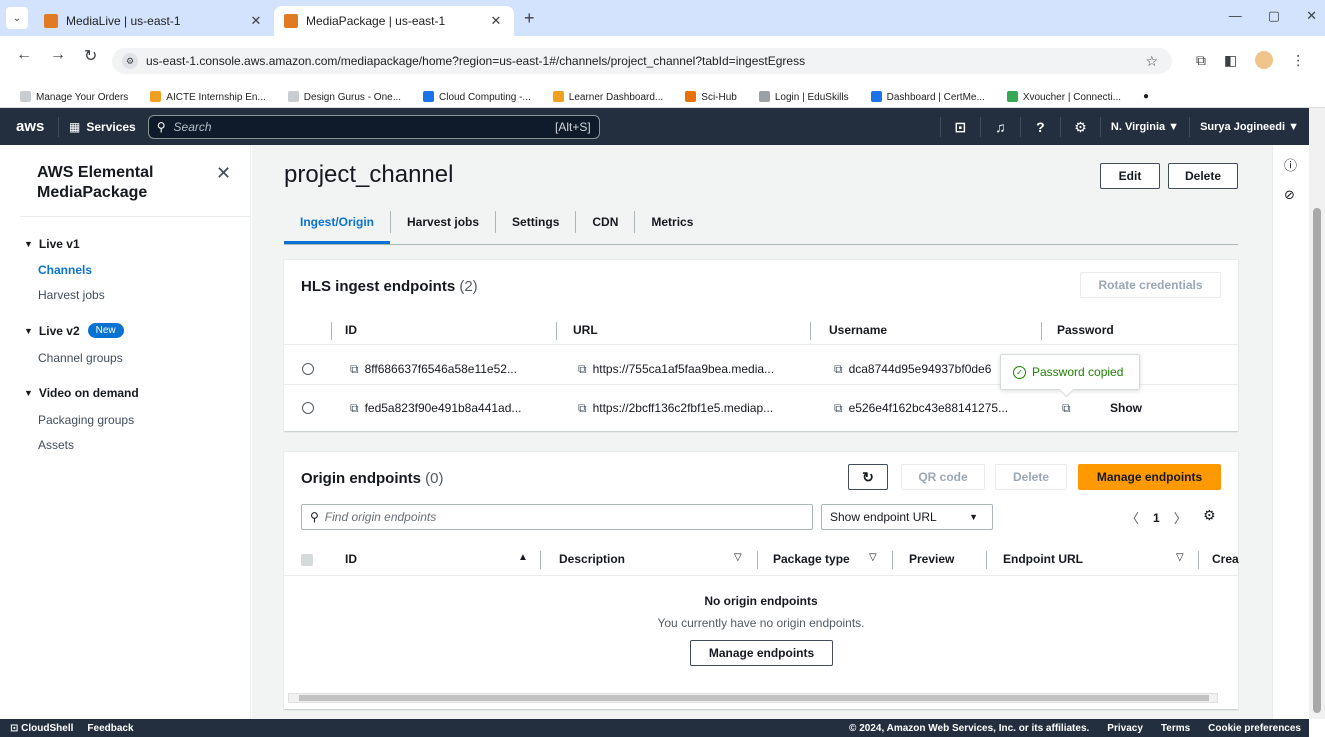  What do you see at coordinates (1085, 330) in the screenshot?
I see `column-header-password: Password` at bounding box center [1085, 330].